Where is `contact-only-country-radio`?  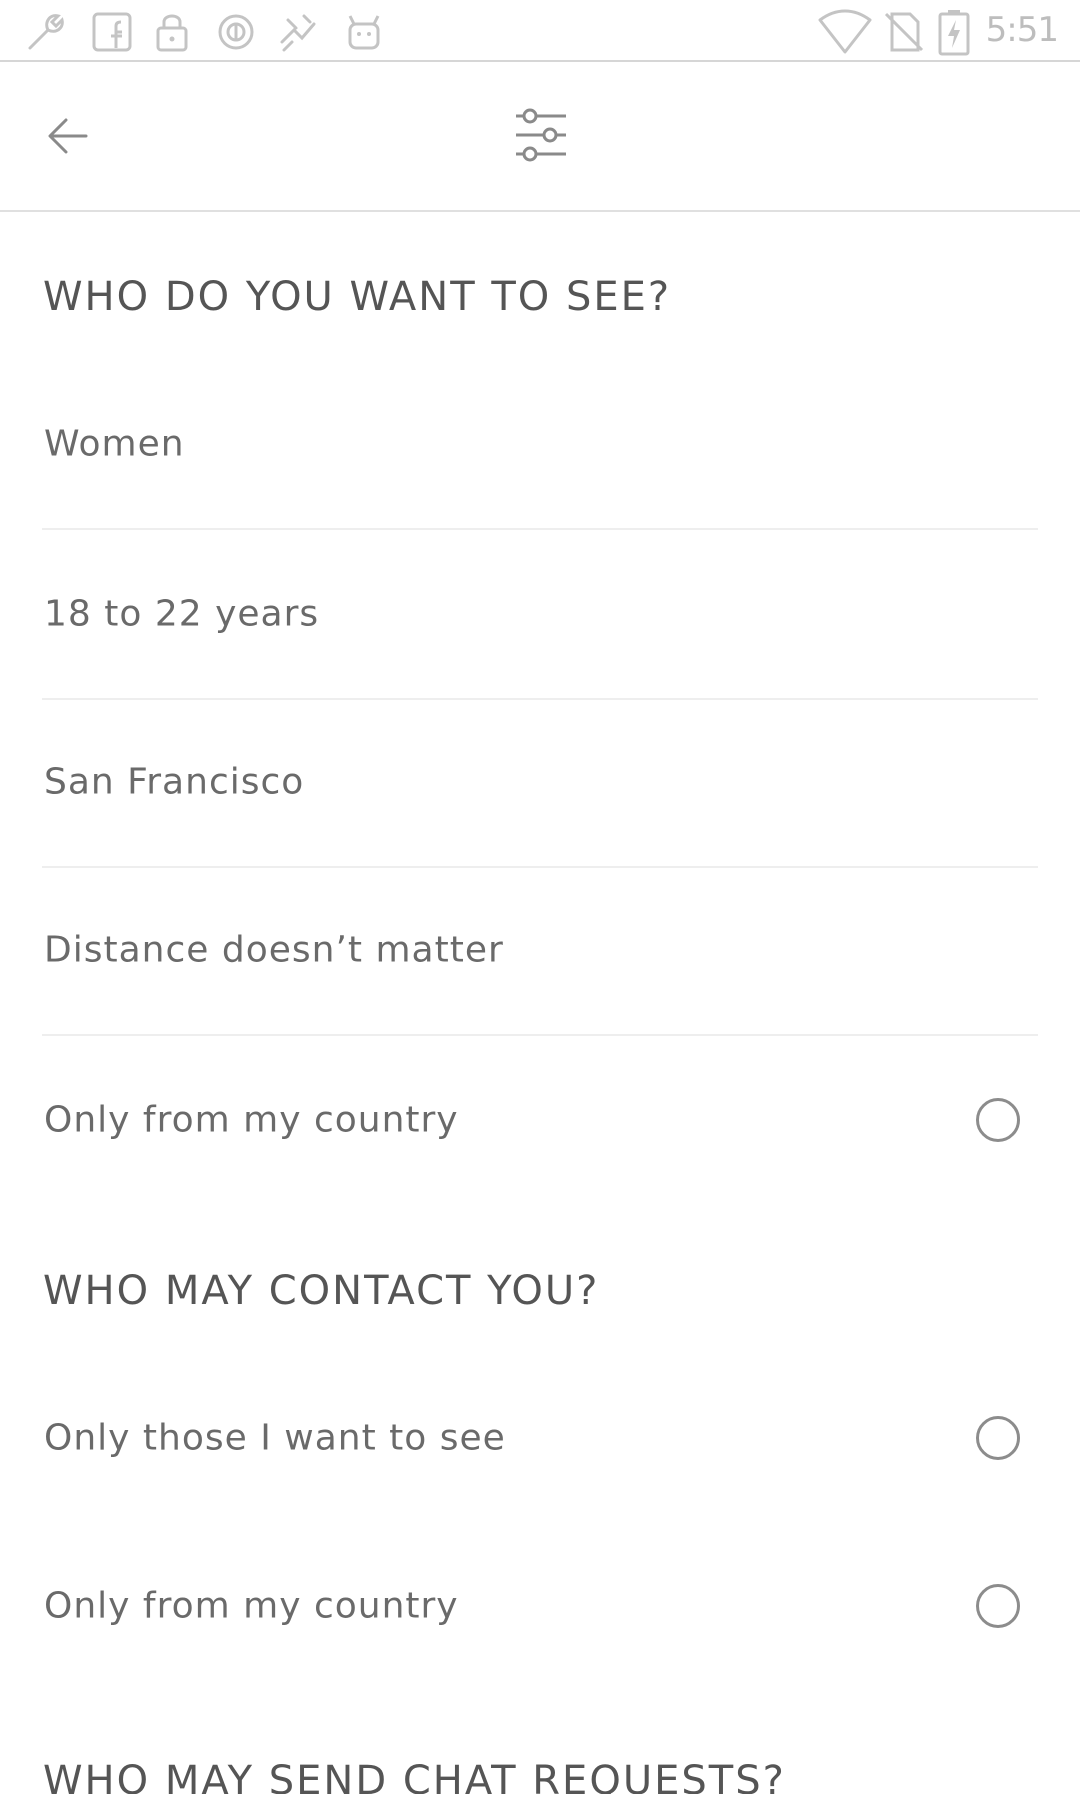 contact-only-country-radio is located at coordinates (998, 1606).